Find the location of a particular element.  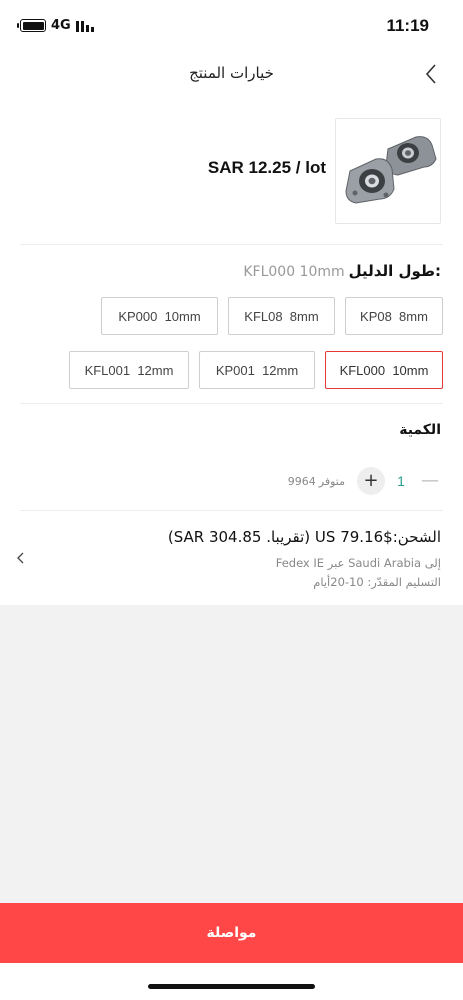

shipping-delivery-estimate: التسليم المقدّر: 10-20أيام is located at coordinates (377, 582).